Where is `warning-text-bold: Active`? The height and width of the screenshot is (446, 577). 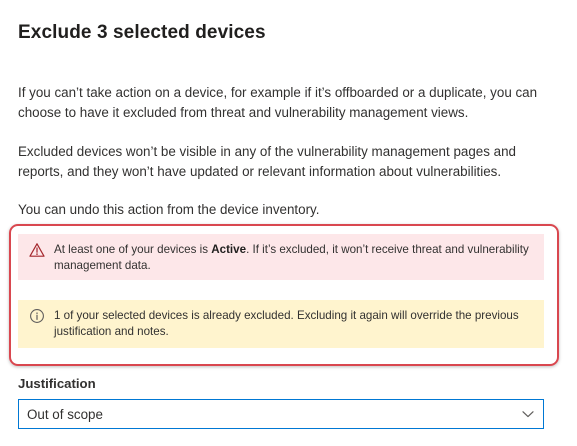
warning-text-bold: Active is located at coordinates (229, 249).